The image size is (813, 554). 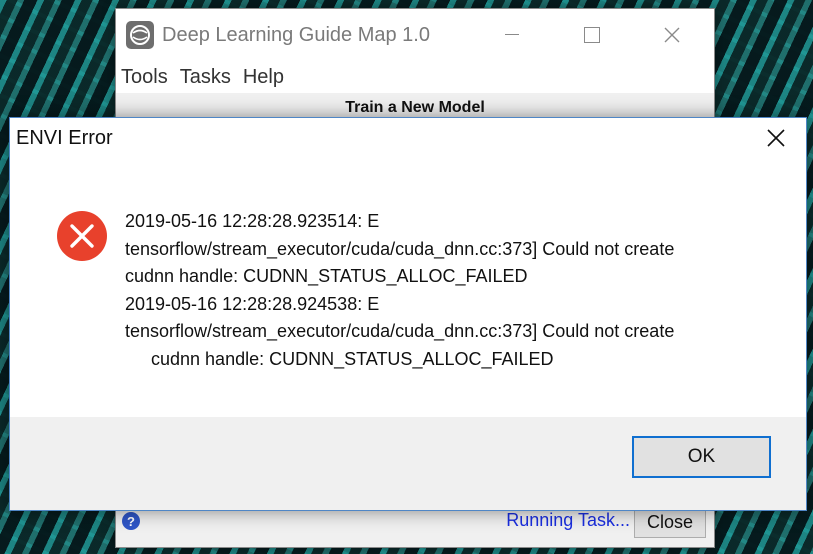 I want to click on dialog-title: ENVI Error, so click(x=64, y=137).